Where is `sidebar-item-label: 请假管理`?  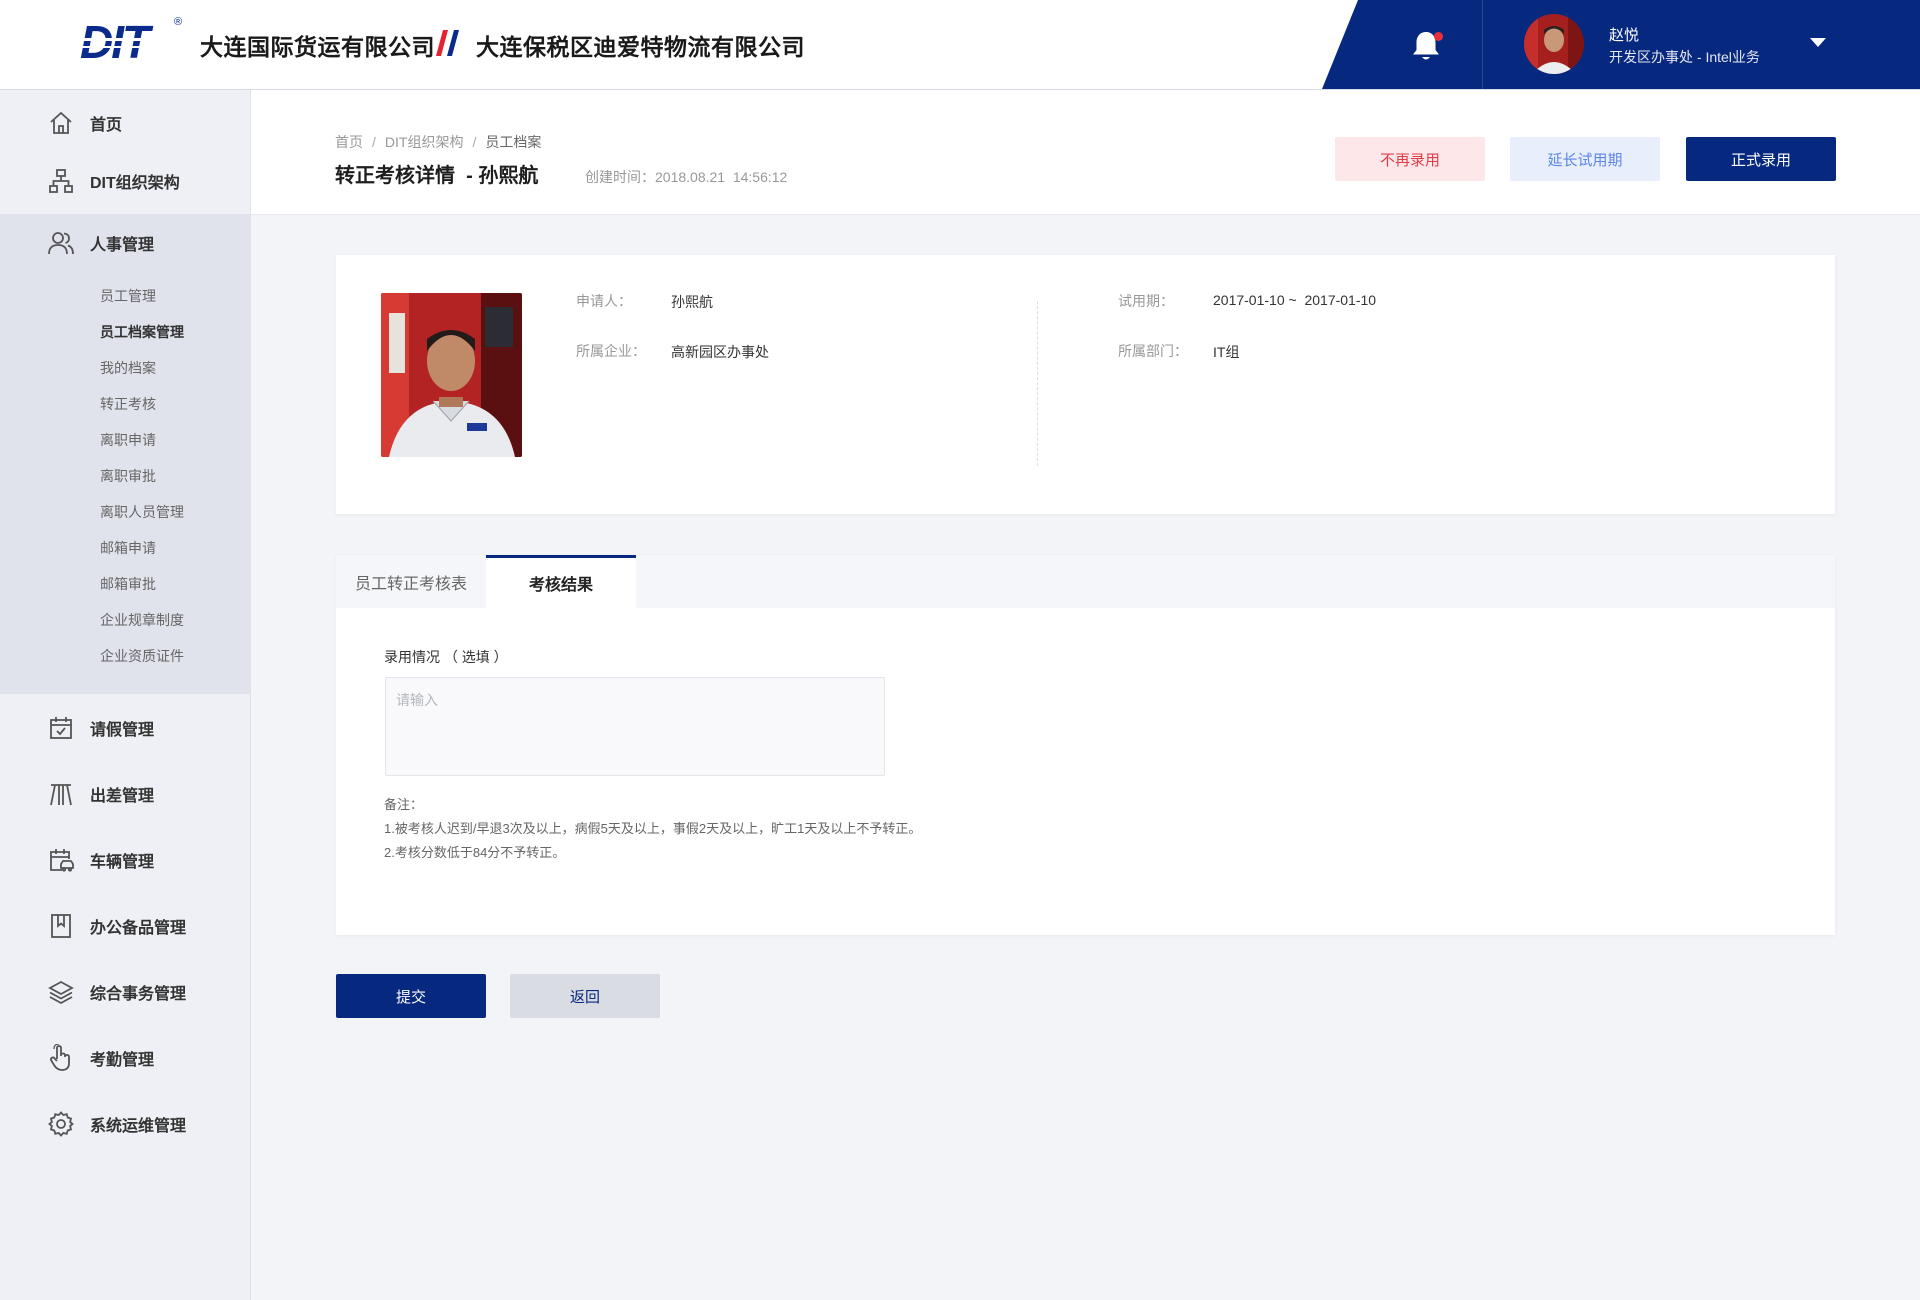 sidebar-item-label: 请假管理 is located at coordinates (122, 730).